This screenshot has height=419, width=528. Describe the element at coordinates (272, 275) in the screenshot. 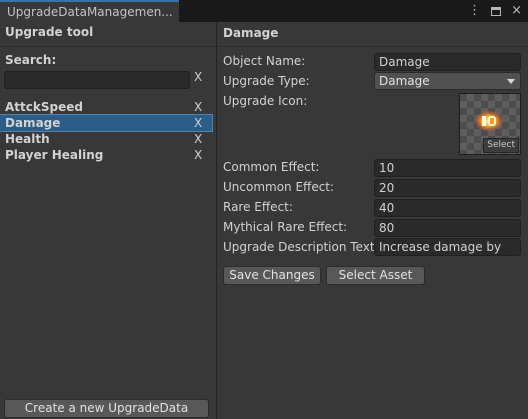

I see `save-changes-button: Save Changes` at that location.